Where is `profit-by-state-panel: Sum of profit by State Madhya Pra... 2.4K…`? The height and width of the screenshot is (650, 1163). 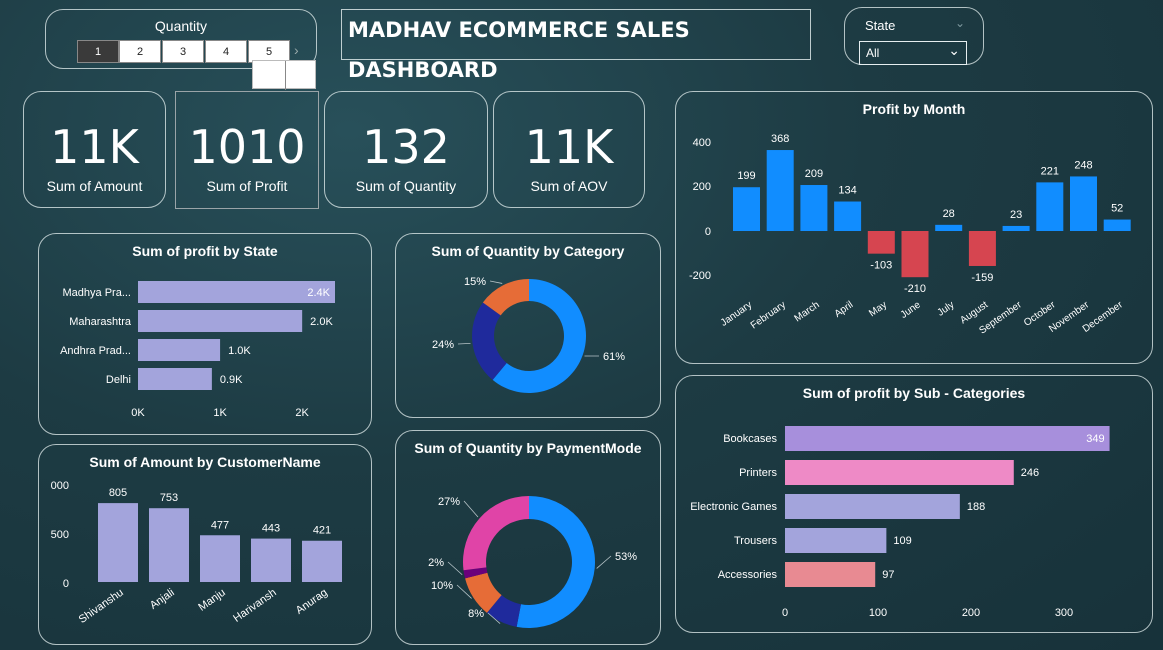
profit-by-state-panel: Sum of profit by State Madhya Pra... 2.4K… is located at coordinates (205, 334).